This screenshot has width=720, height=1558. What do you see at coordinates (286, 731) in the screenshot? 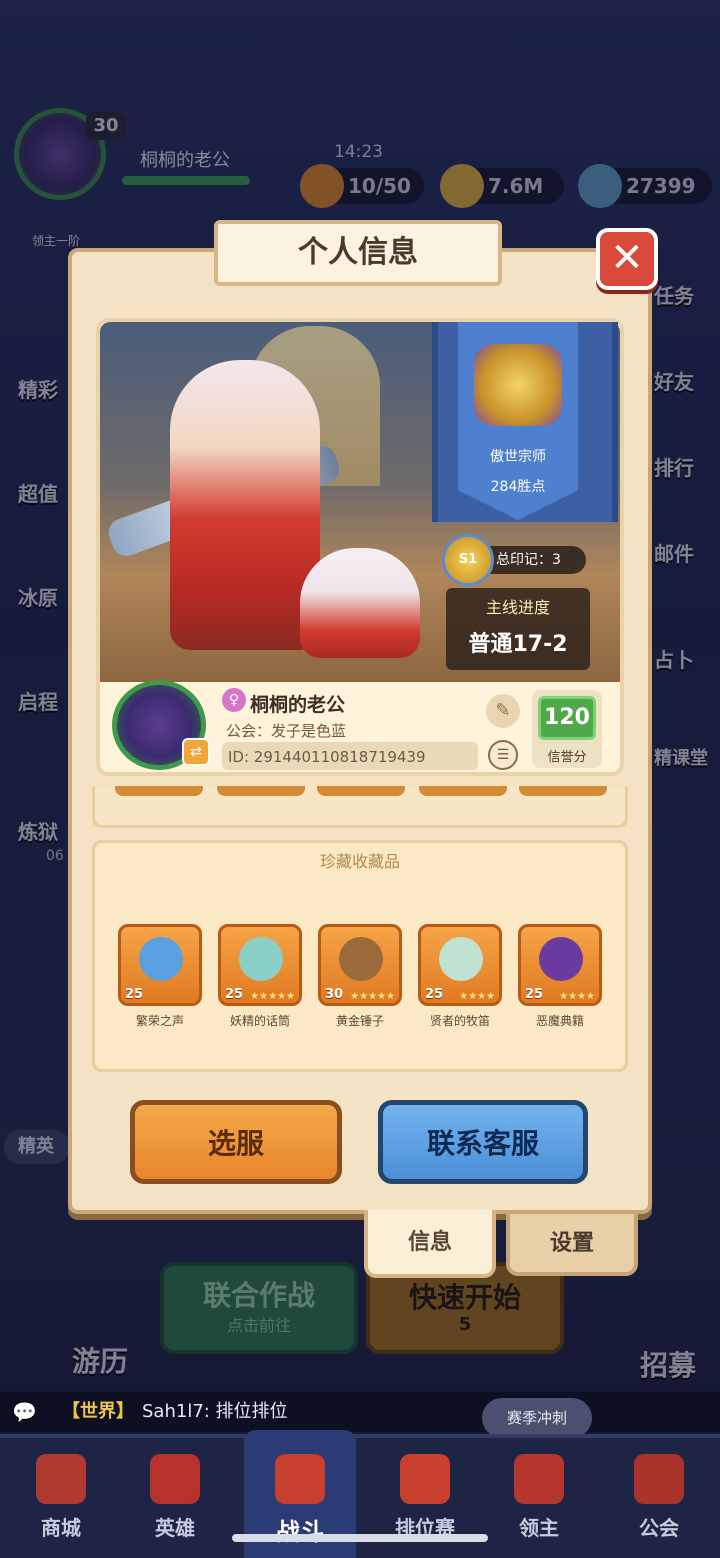
I see `profile-guild: 公会：发子是色蓝` at bounding box center [286, 731].